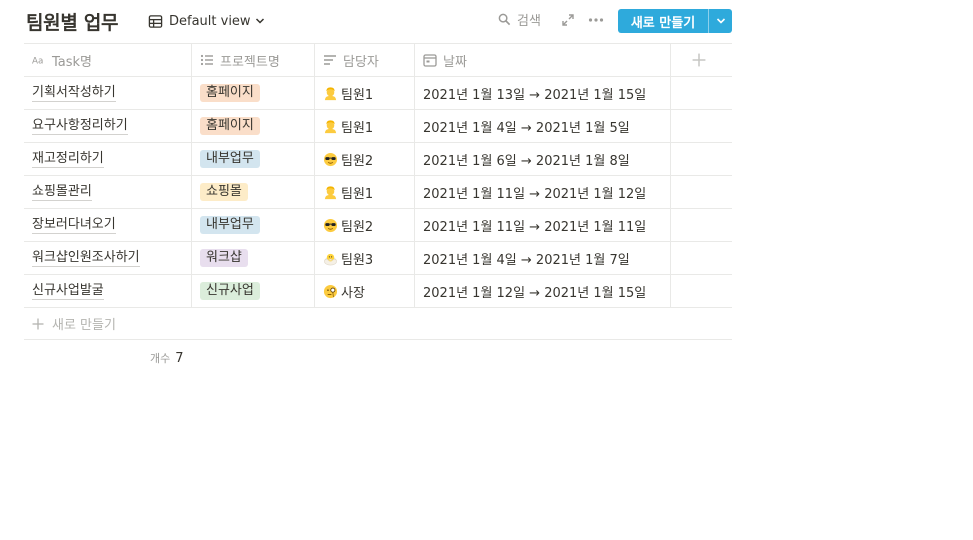 This screenshot has width=973, height=540. I want to click on date-cell: 2021년 1월 4일 → 2021년 1월 5일, so click(543, 126).